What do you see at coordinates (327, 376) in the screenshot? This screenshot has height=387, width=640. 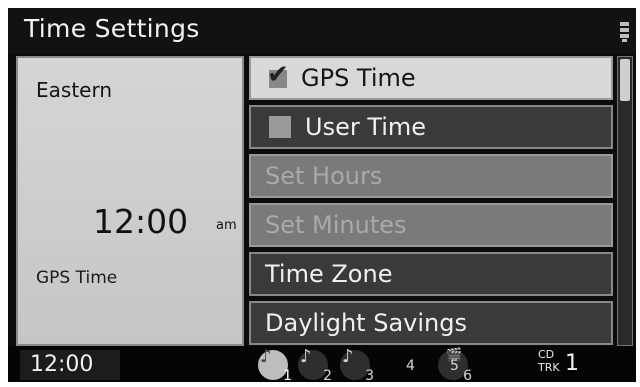 I see `disc-slot-number: 2` at bounding box center [327, 376].